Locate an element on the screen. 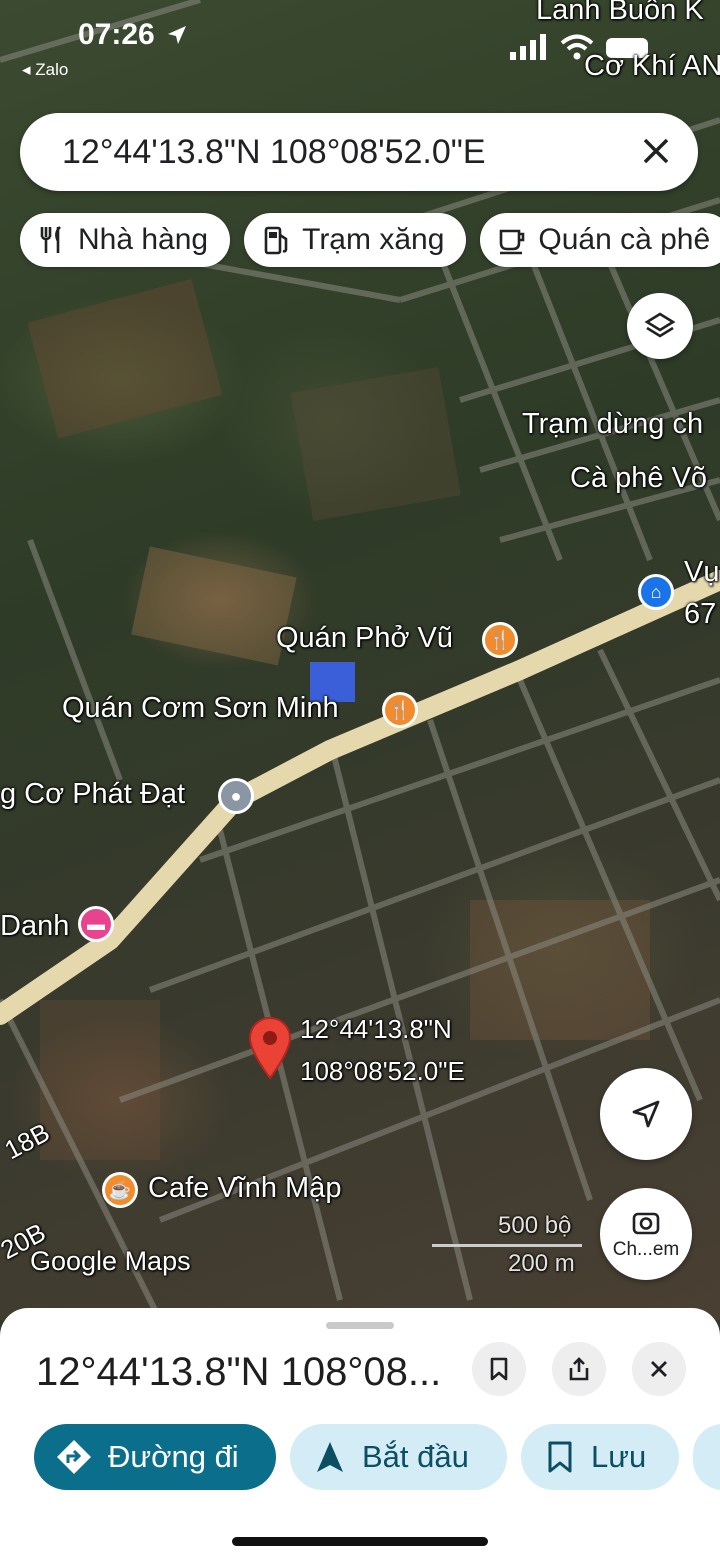  directions-label: Đường đi is located at coordinates (173, 1456).